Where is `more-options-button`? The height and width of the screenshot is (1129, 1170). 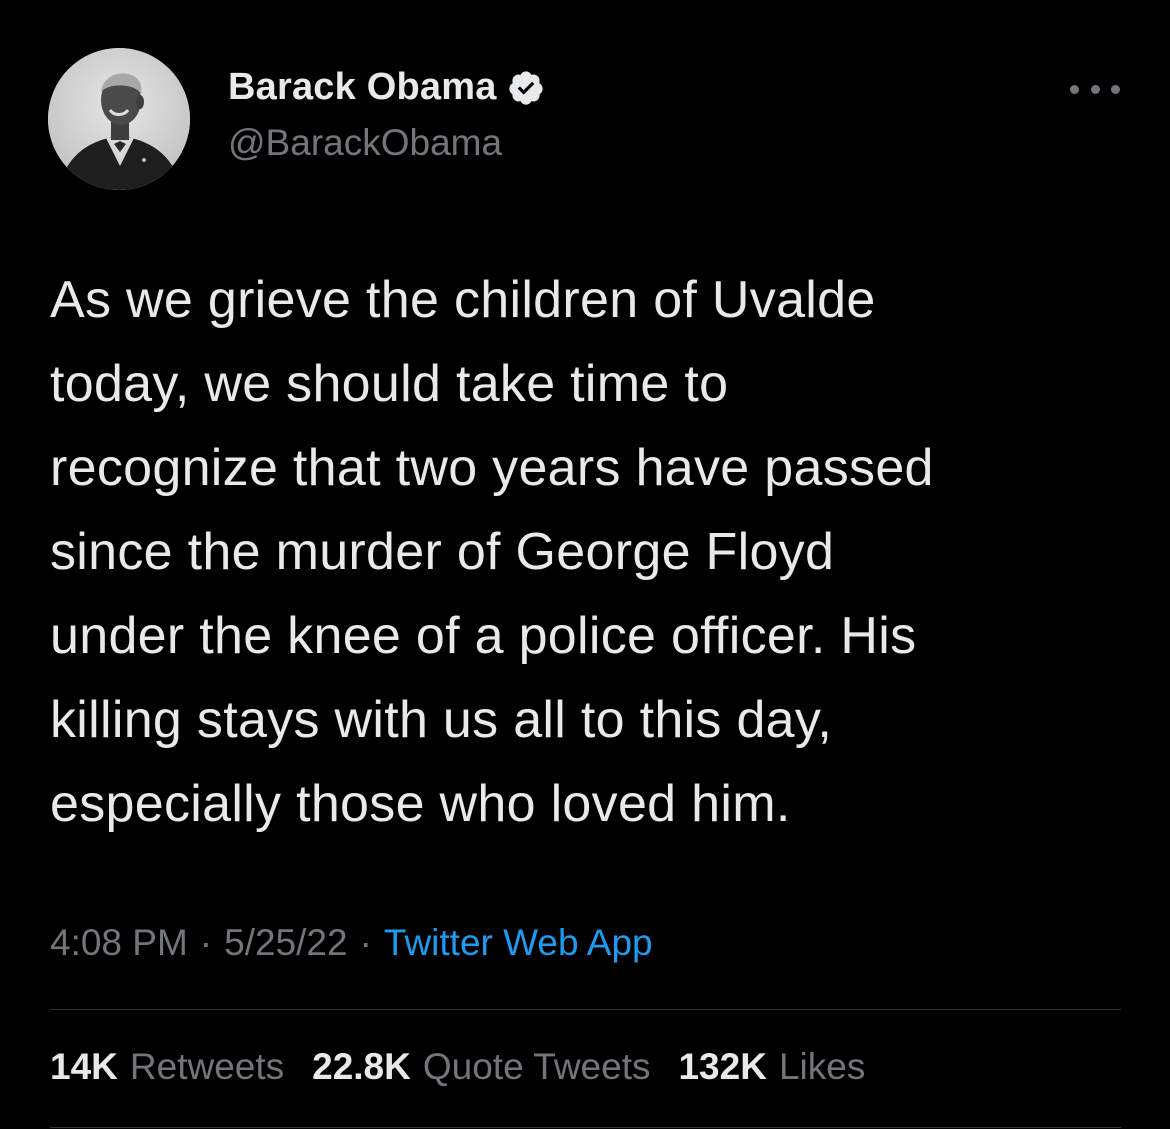 more-options-button is located at coordinates (1095, 89).